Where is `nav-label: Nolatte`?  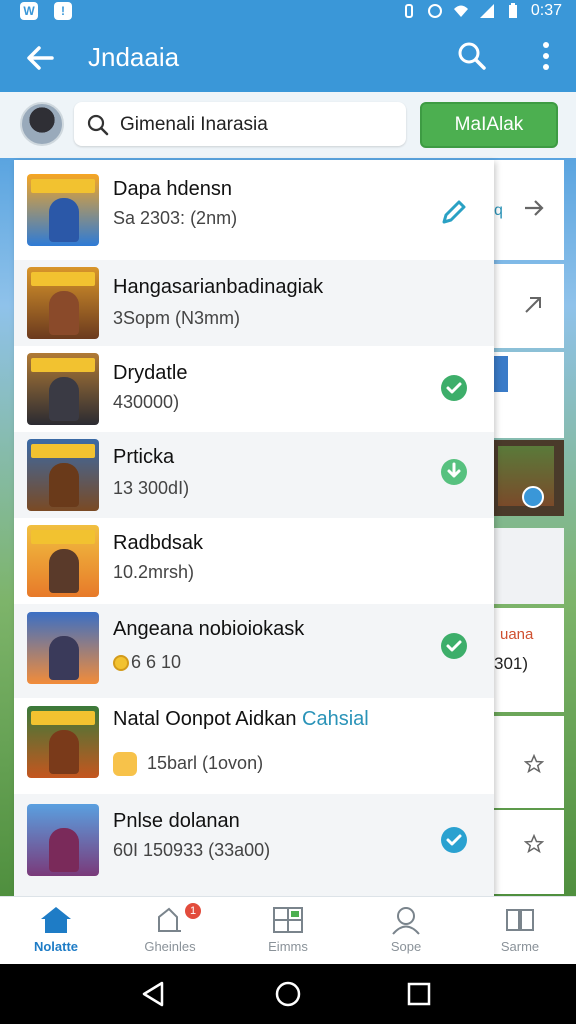
nav-label: Nolatte is located at coordinates (56, 946).